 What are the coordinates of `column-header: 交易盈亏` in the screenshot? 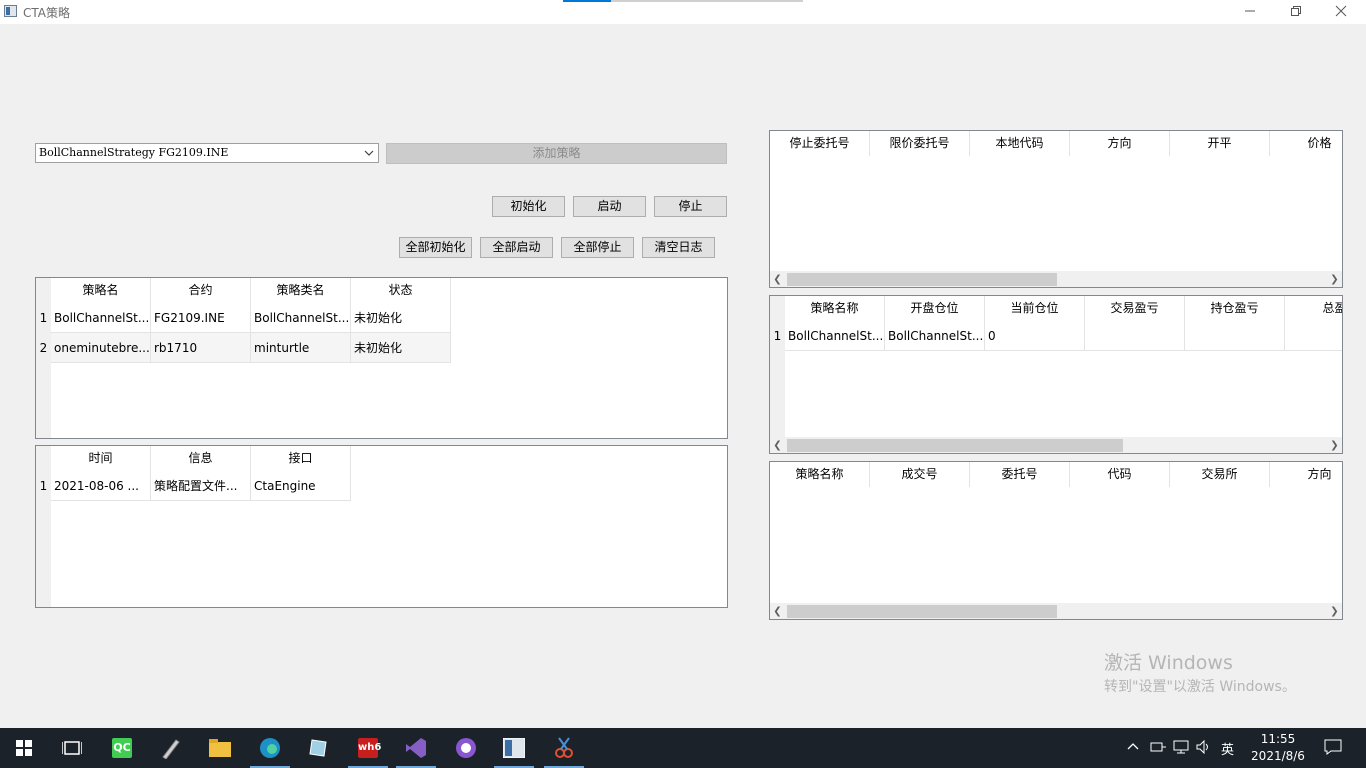 It's located at (1135, 308).